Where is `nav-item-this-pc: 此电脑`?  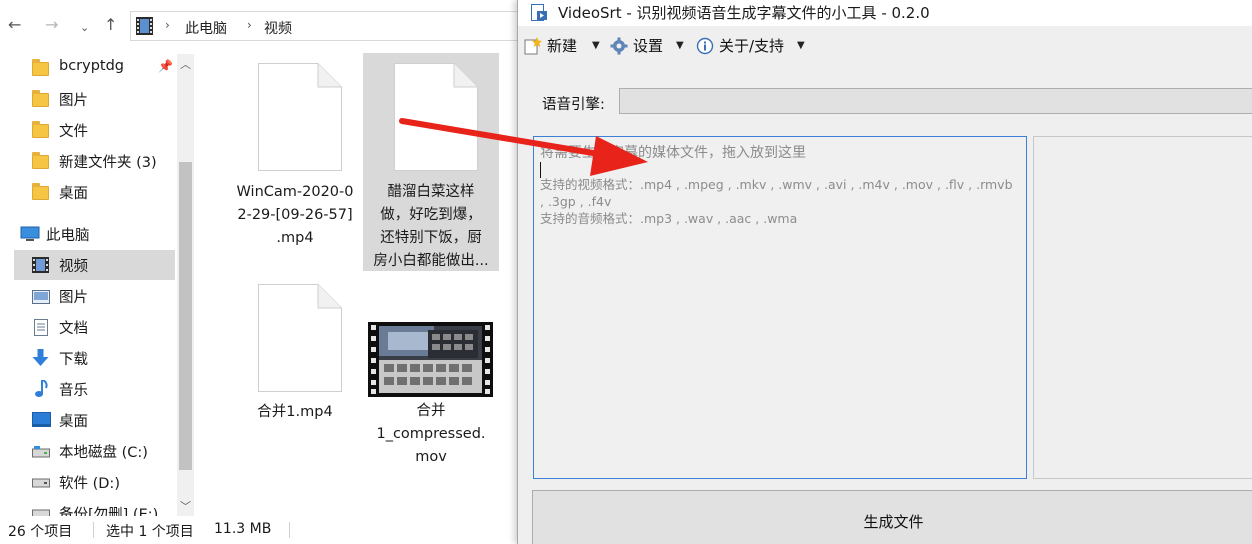
nav-item-this-pc: 此电脑 is located at coordinates (94, 234).